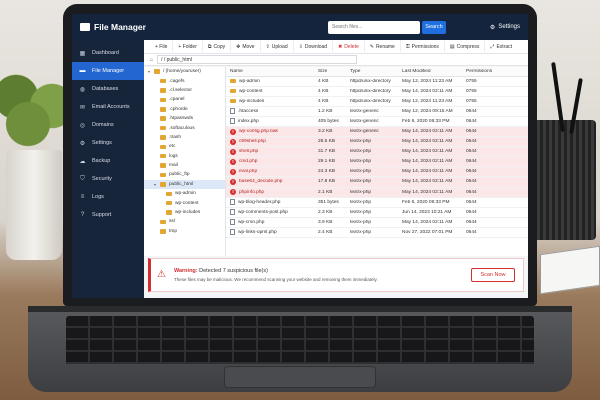 This screenshot has width=600, height=400. I want to click on file-name-cell: ! c99shell.php, so click(272, 141).